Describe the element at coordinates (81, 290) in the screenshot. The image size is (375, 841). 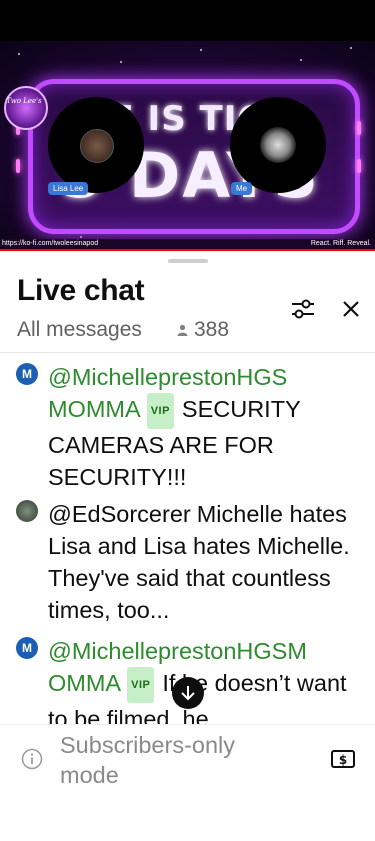
I see `panel-title: Live chat` at that location.